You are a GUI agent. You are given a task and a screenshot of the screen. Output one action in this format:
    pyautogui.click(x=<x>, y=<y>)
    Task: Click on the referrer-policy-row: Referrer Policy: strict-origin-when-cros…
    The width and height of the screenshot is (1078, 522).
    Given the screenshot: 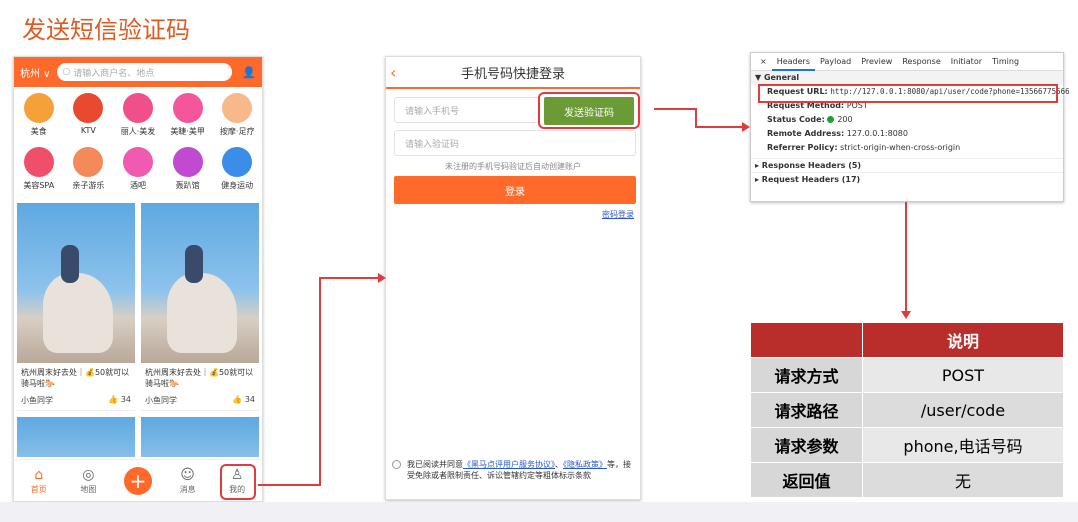 What is the action you would take?
    pyautogui.click(x=864, y=147)
    